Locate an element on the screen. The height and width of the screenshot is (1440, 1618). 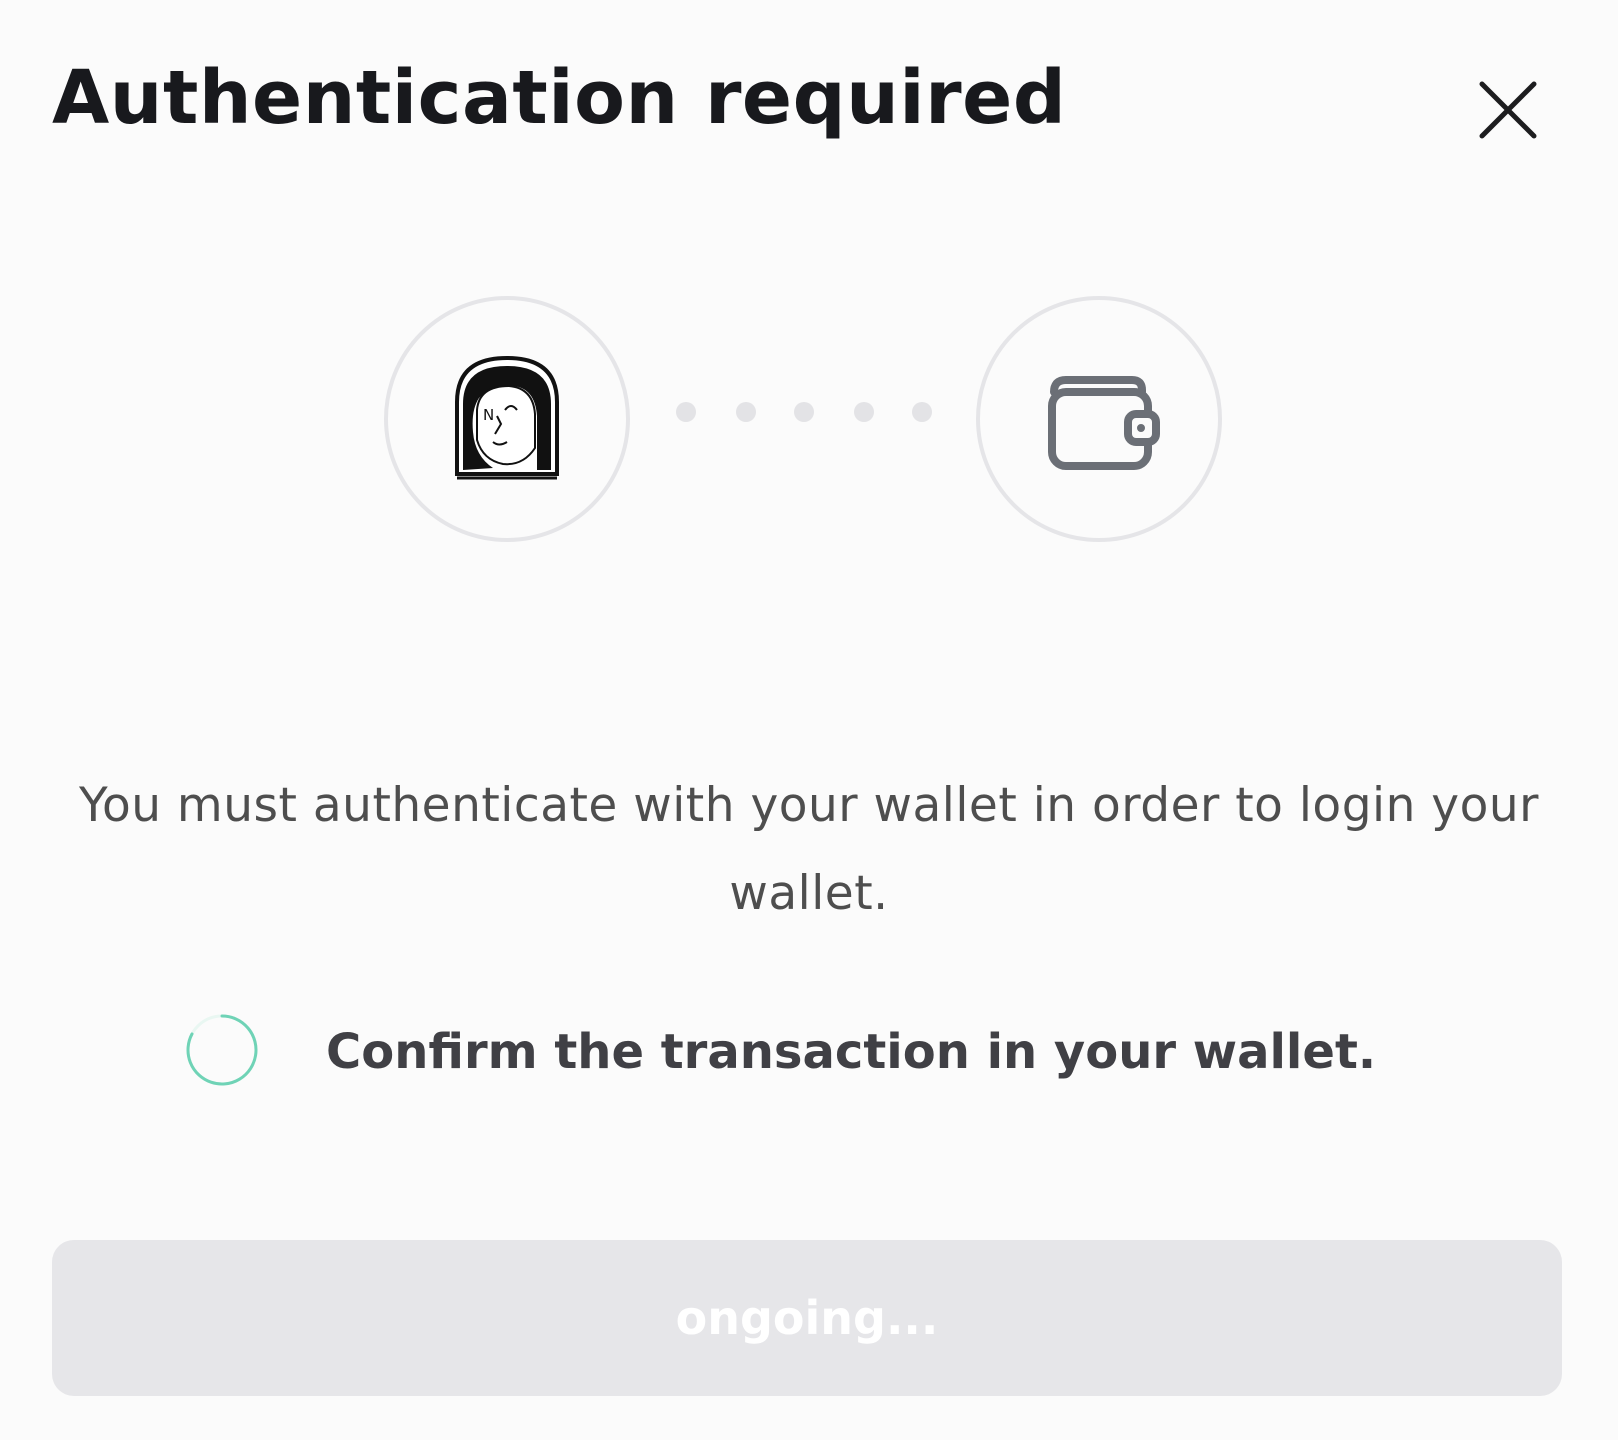
svg-text: N is located at coordinates (488, 415).